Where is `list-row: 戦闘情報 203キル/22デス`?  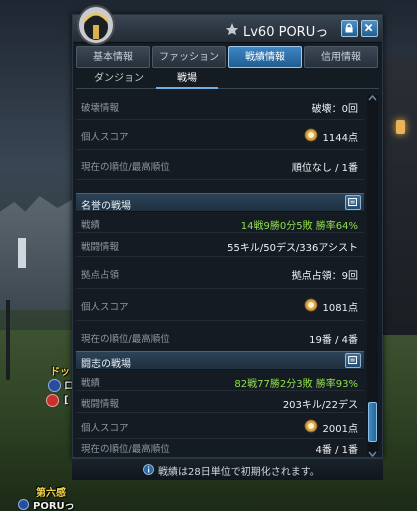 list-row: 戦闘情報 203キル/22デス is located at coordinates (220, 402).